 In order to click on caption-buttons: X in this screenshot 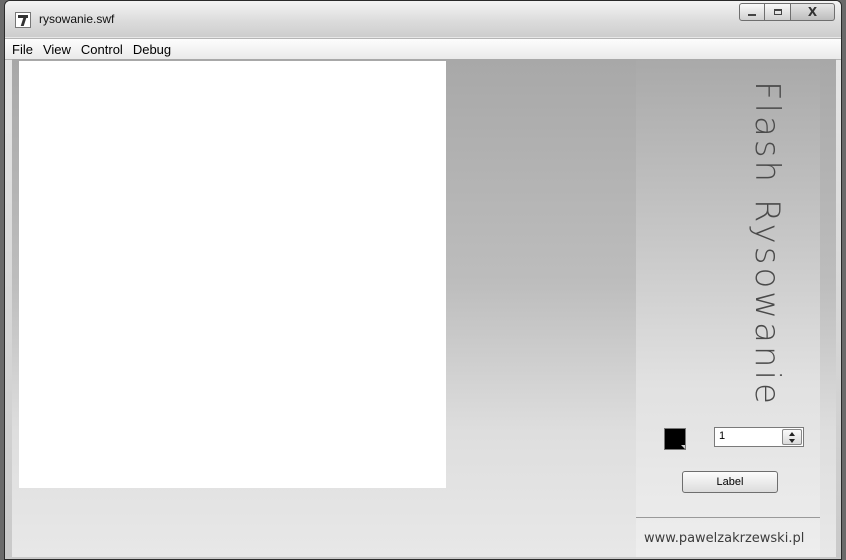, I will do `click(787, 13)`.